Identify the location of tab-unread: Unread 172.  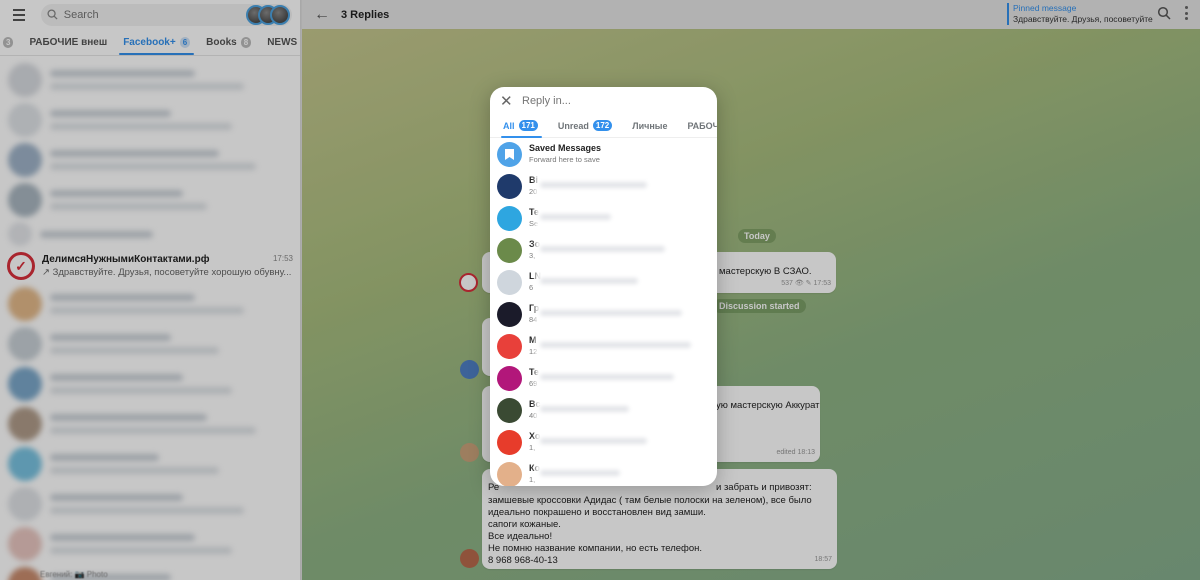
(585, 126).